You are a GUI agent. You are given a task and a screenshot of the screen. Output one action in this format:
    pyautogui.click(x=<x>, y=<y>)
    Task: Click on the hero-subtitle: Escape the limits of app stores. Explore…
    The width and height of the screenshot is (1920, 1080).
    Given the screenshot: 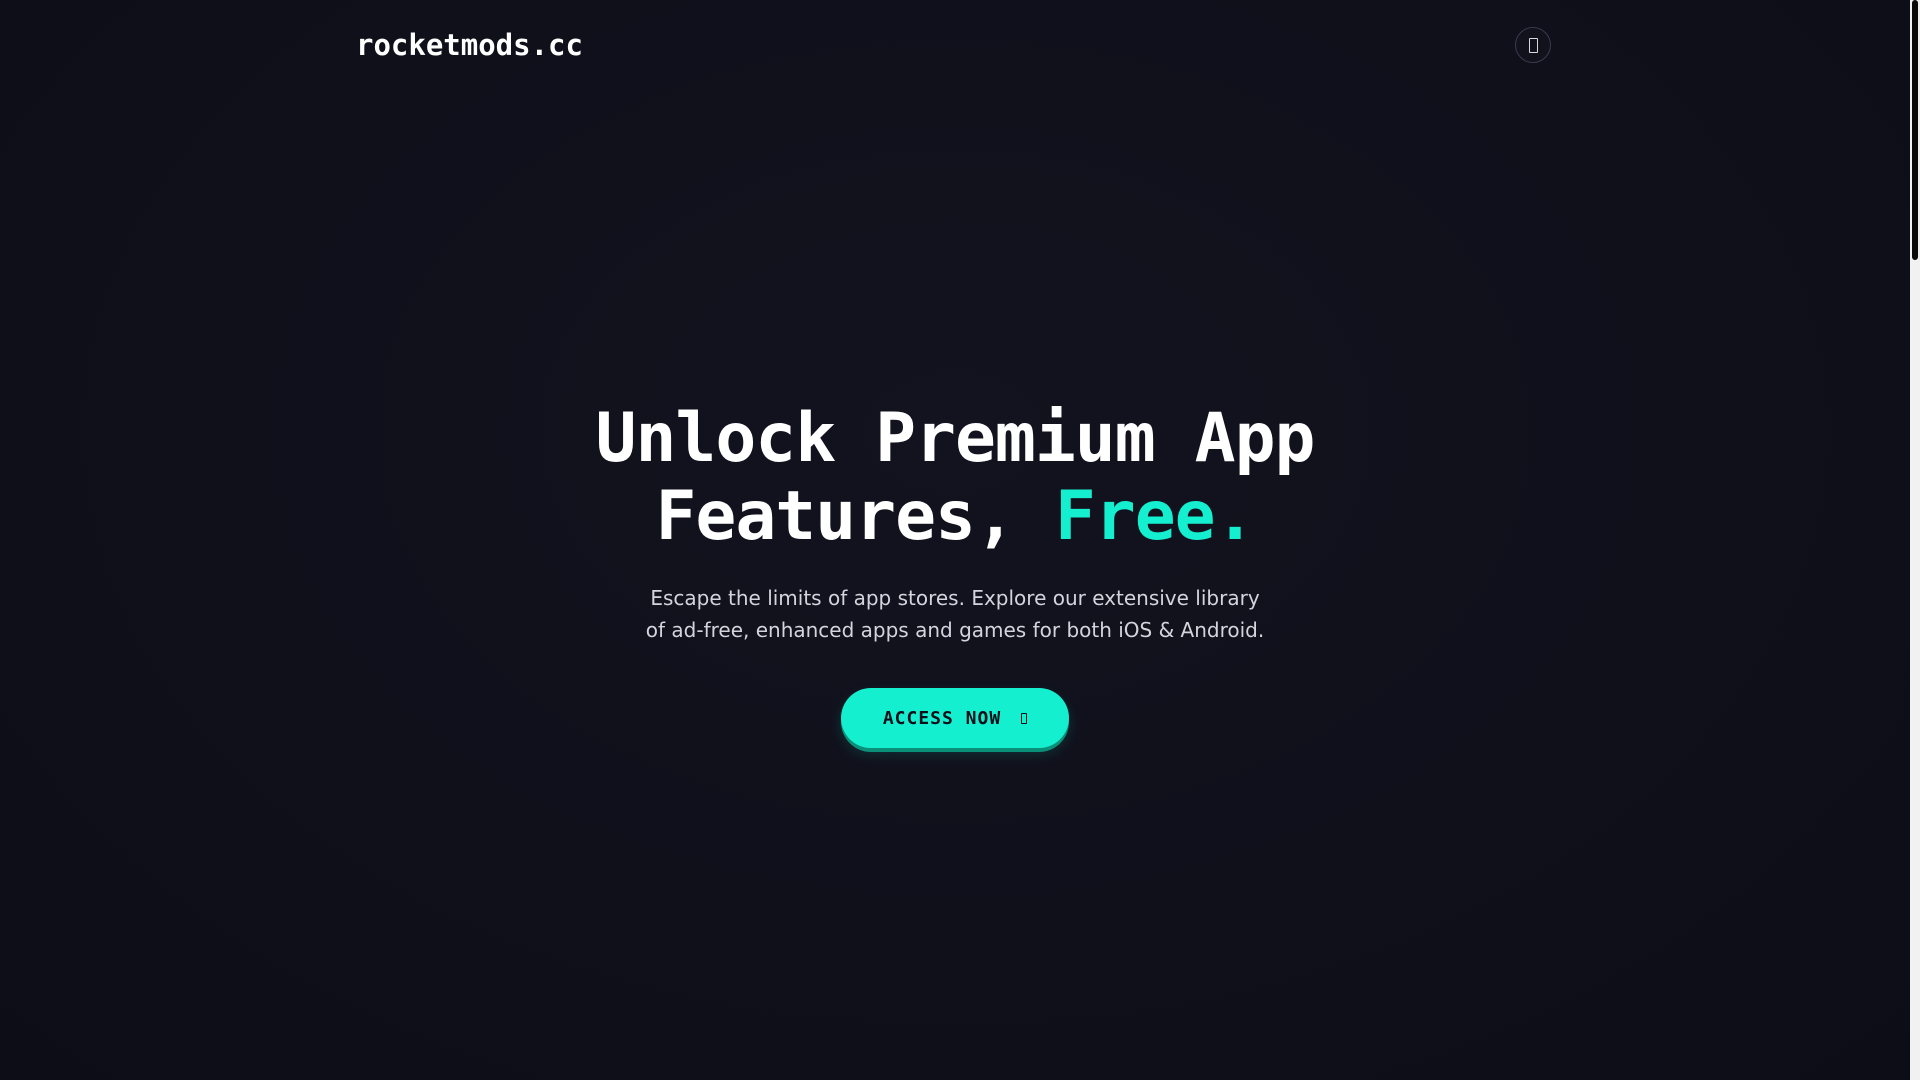 What is the action you would take?
    pyautogui.click(x=955, y=614)
    